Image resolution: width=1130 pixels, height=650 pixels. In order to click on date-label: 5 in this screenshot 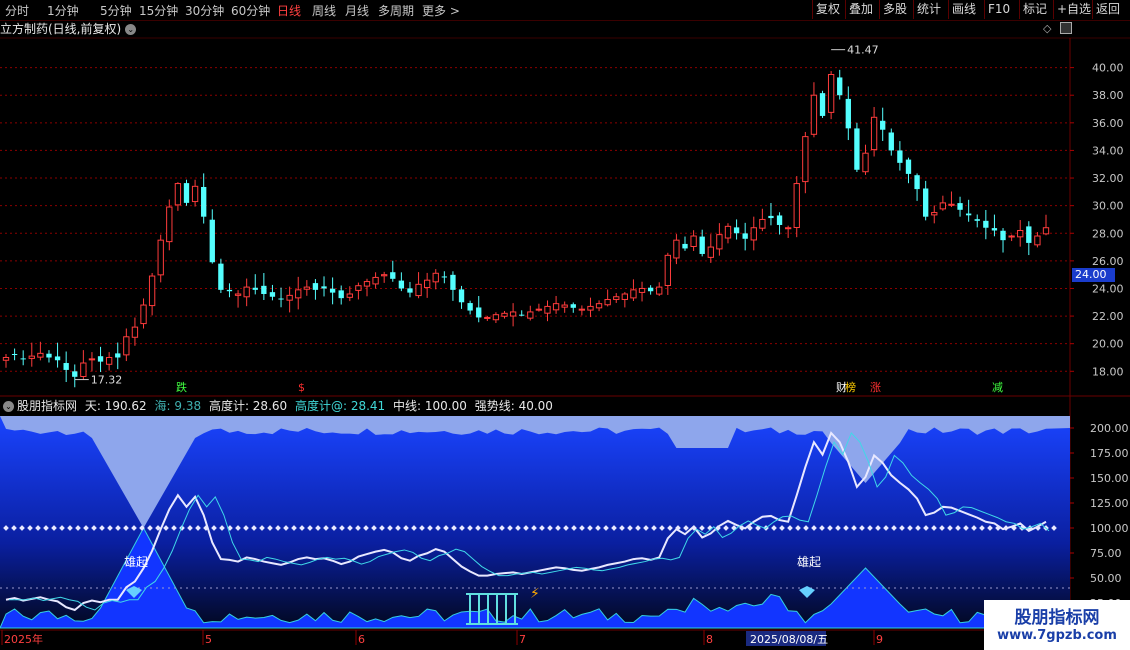, I will do `click(208, 639)`.